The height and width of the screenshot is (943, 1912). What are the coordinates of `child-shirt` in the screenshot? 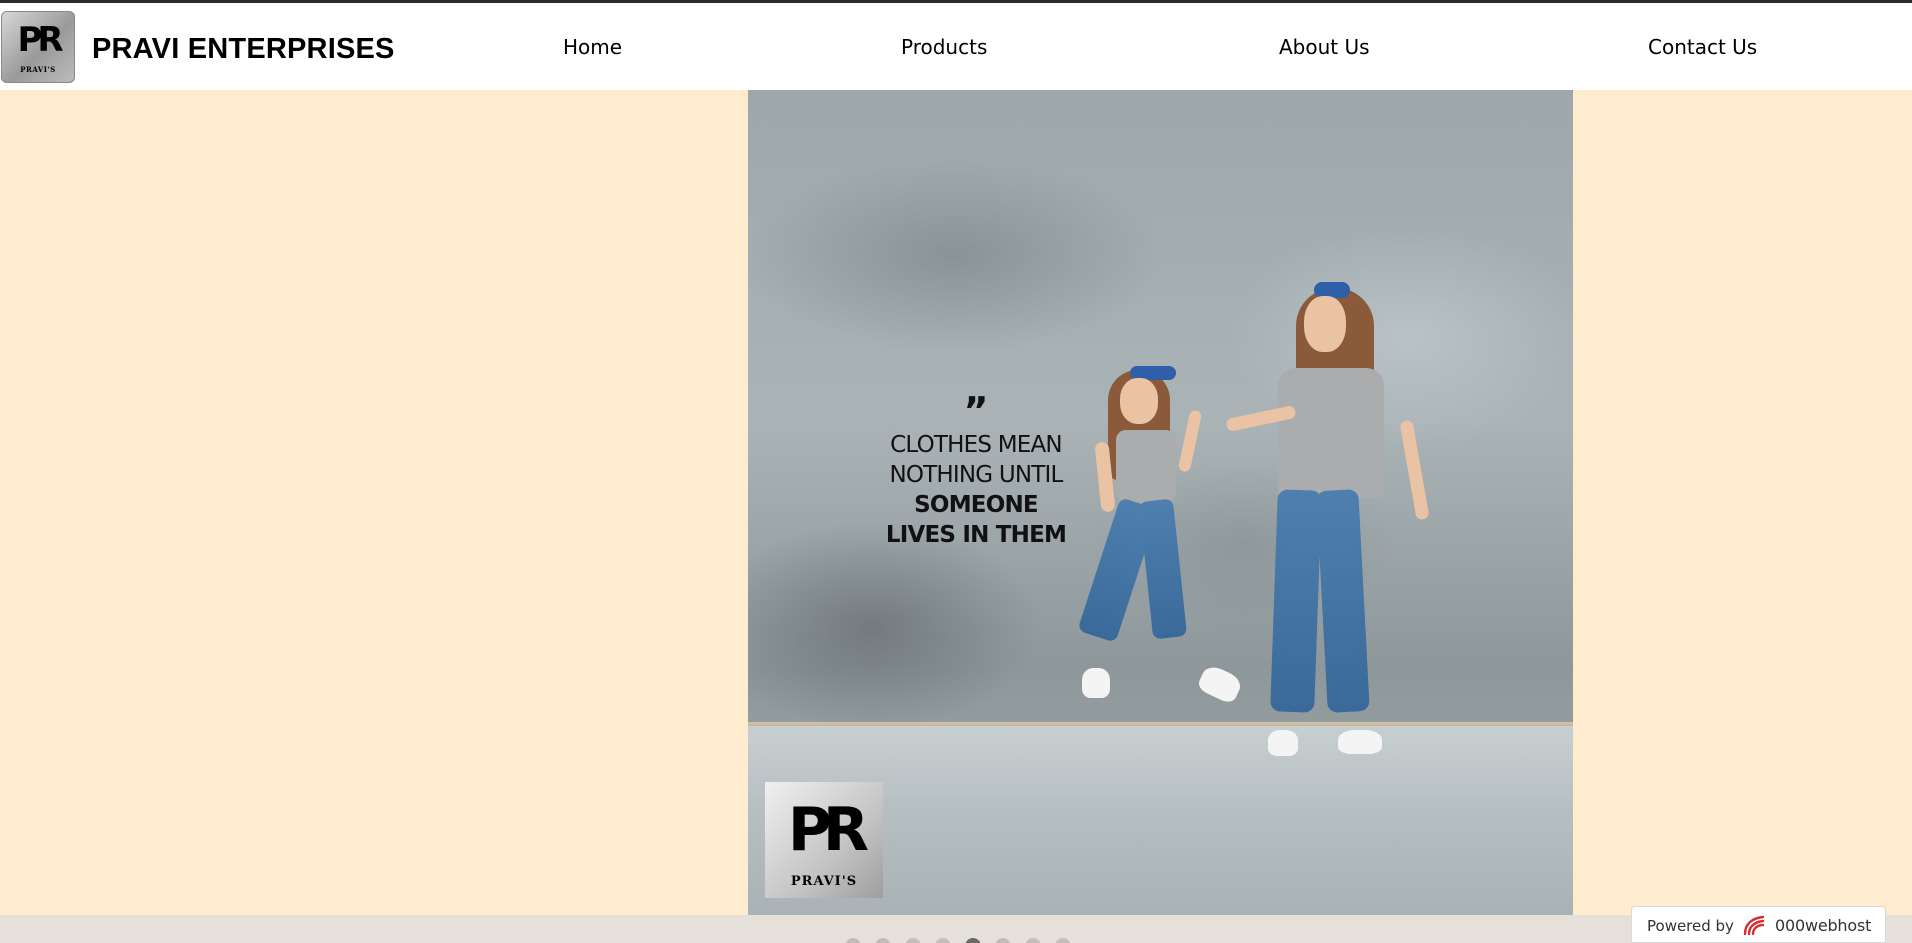 It's located at (1146, 466).